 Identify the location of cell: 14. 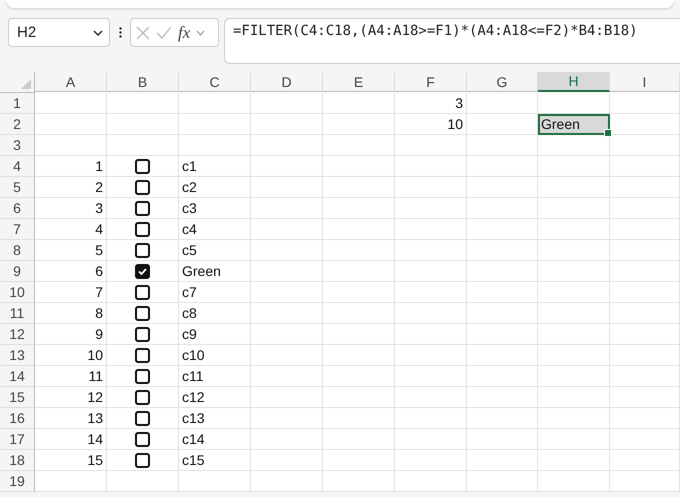
(71, 439).